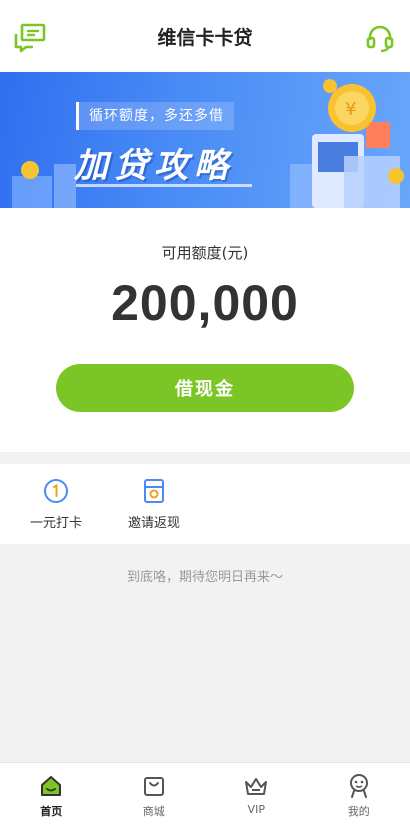  I want to click on shortcut-label: 邀请返现, so click(153, 523).